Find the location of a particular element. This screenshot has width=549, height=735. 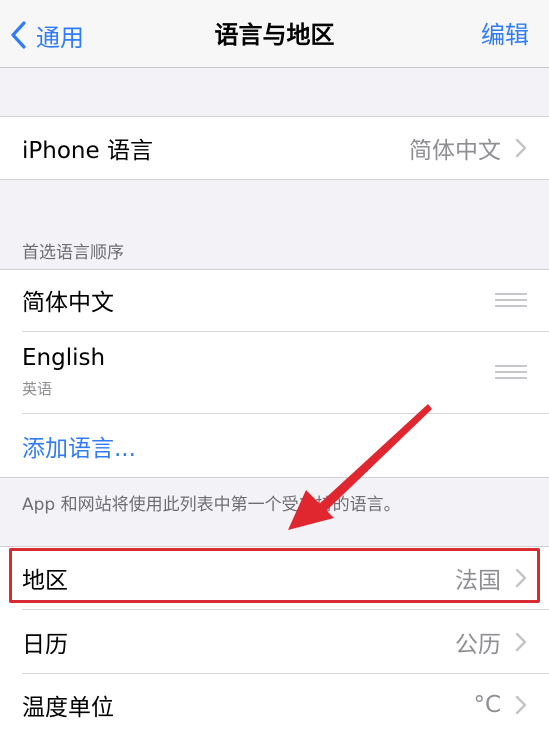

calendar-row: 日历 公历 is located at coordinates (274, 641).